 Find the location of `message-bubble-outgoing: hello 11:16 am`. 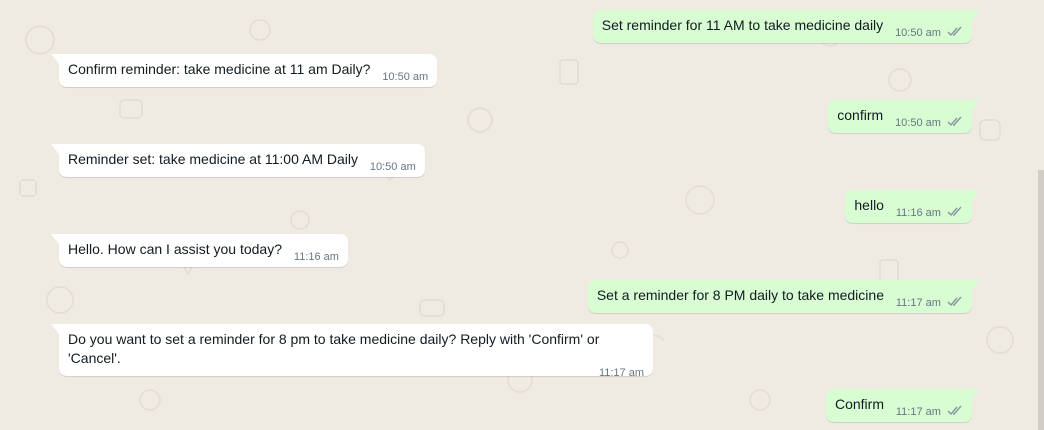

message-bubble-outgoing: hello 11:16 am is located at coordinates (912, 206).